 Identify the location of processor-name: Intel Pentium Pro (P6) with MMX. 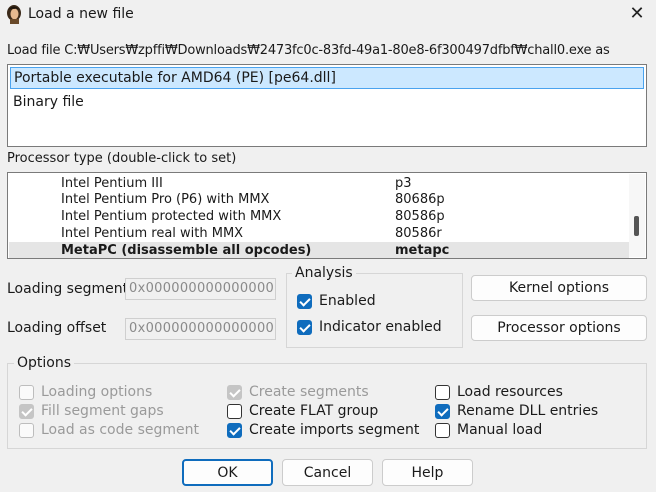
(165, 199).